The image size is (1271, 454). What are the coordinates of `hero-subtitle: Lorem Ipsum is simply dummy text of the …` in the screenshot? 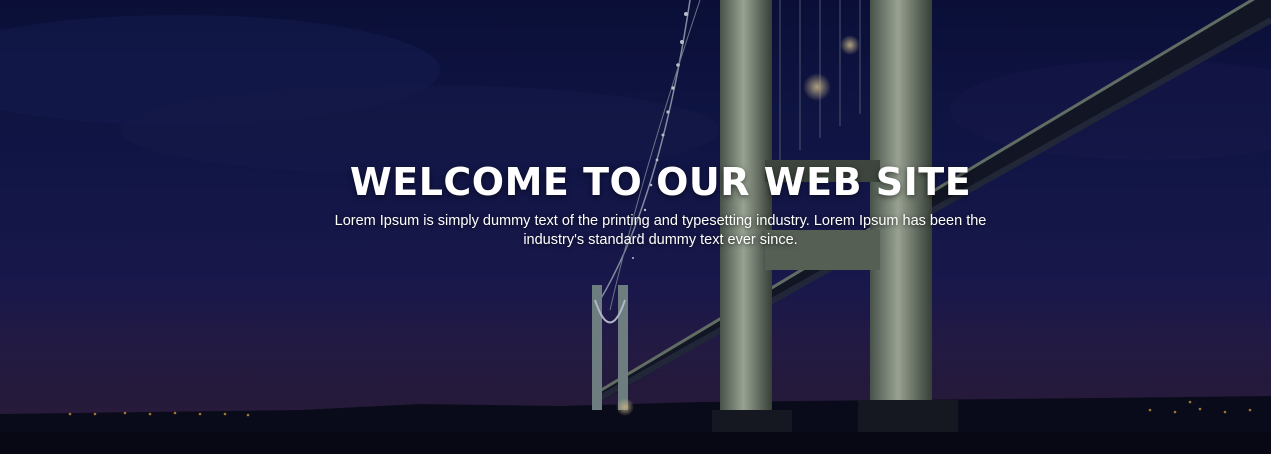 It's located at (660, 230).